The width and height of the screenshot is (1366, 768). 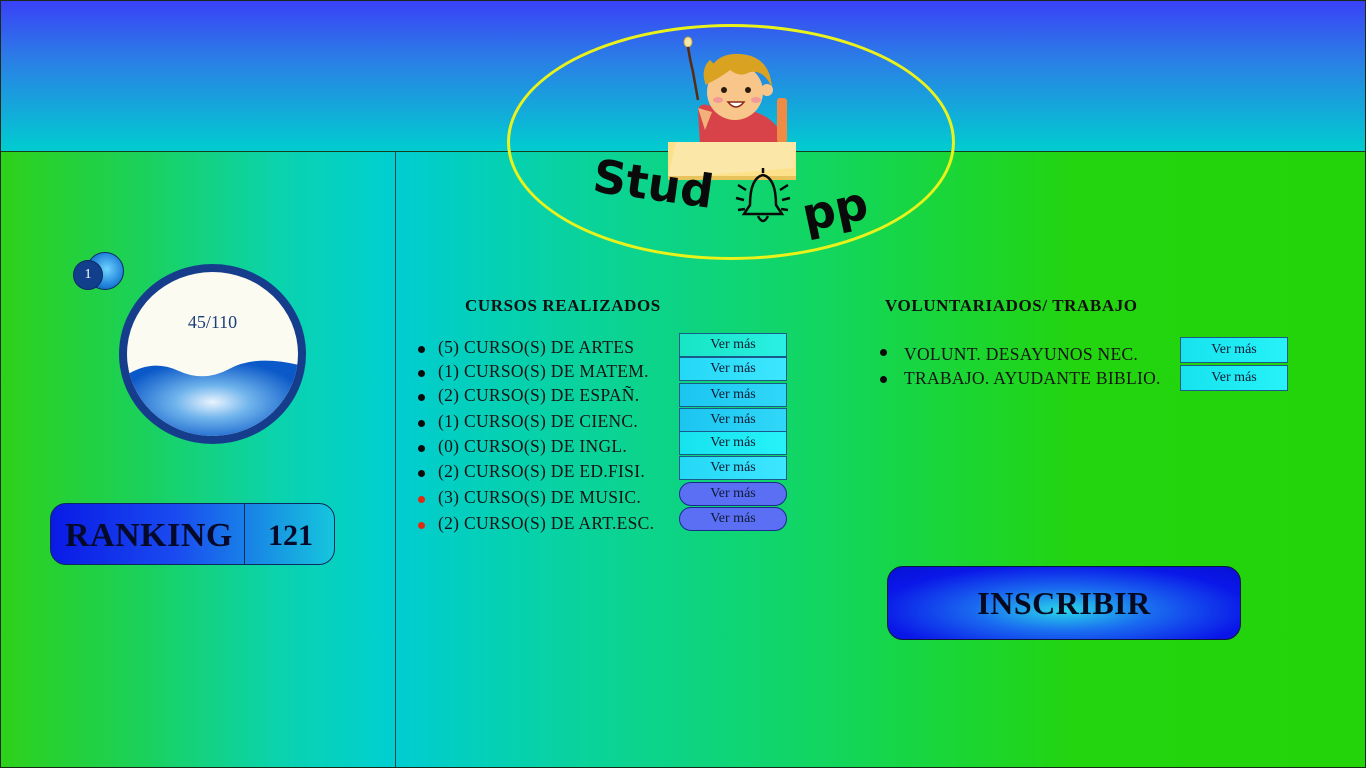 I want to click on volunteering-item-label: VOLUNT. DESAYUNOS NEC., so click(x=1021, y=354).